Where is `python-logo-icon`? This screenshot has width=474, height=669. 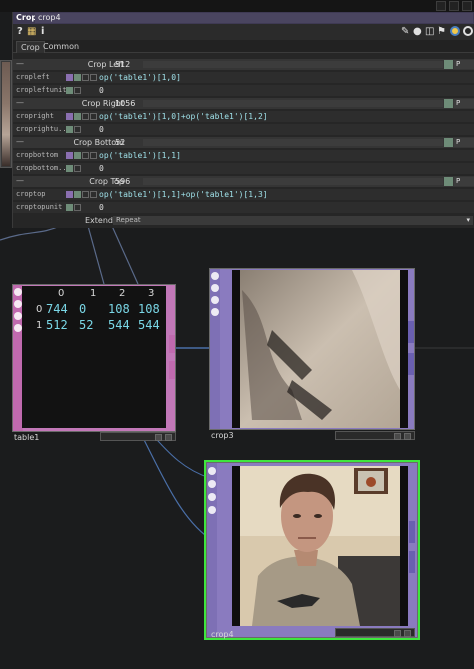
python-logo-icon is located at coordinates (455, 31).